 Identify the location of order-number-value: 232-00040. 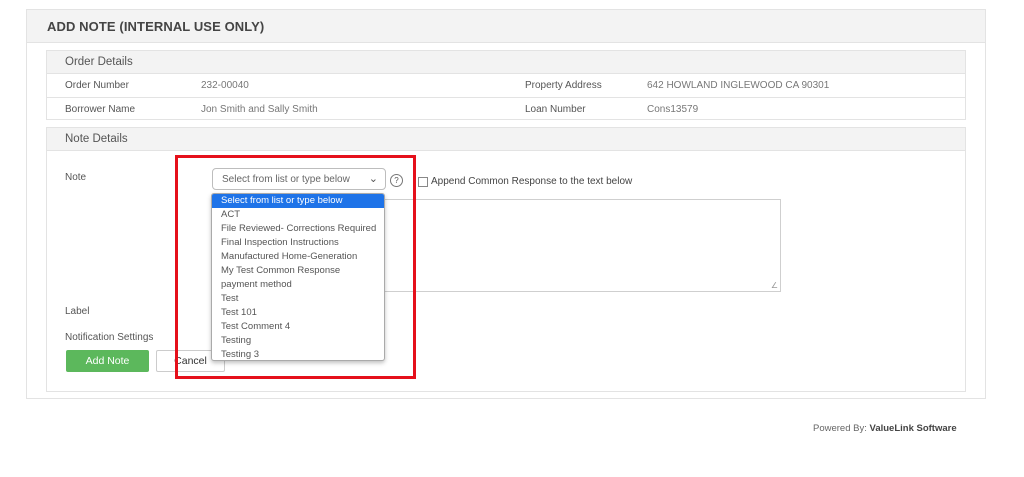
(225, 85).